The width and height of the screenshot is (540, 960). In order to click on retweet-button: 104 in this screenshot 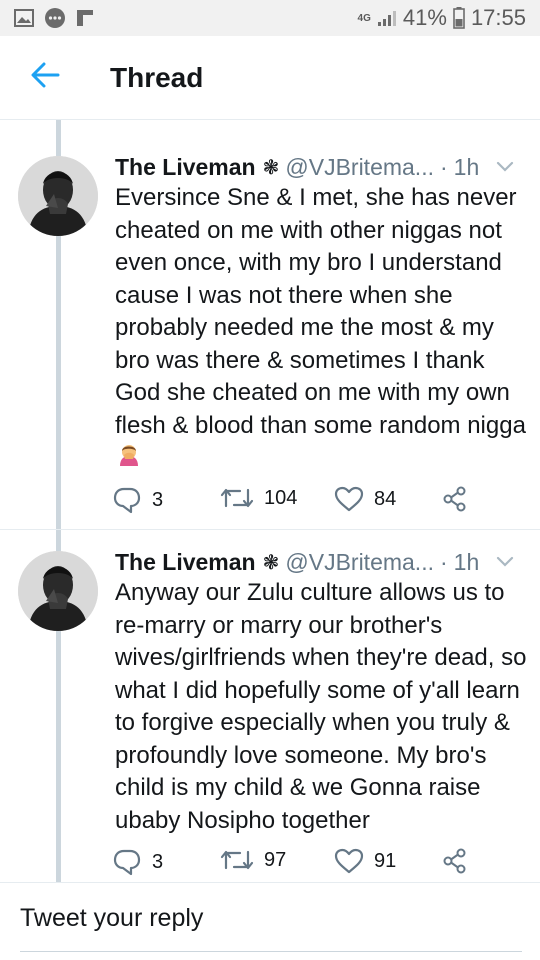, I will do `click(258, 498)`.